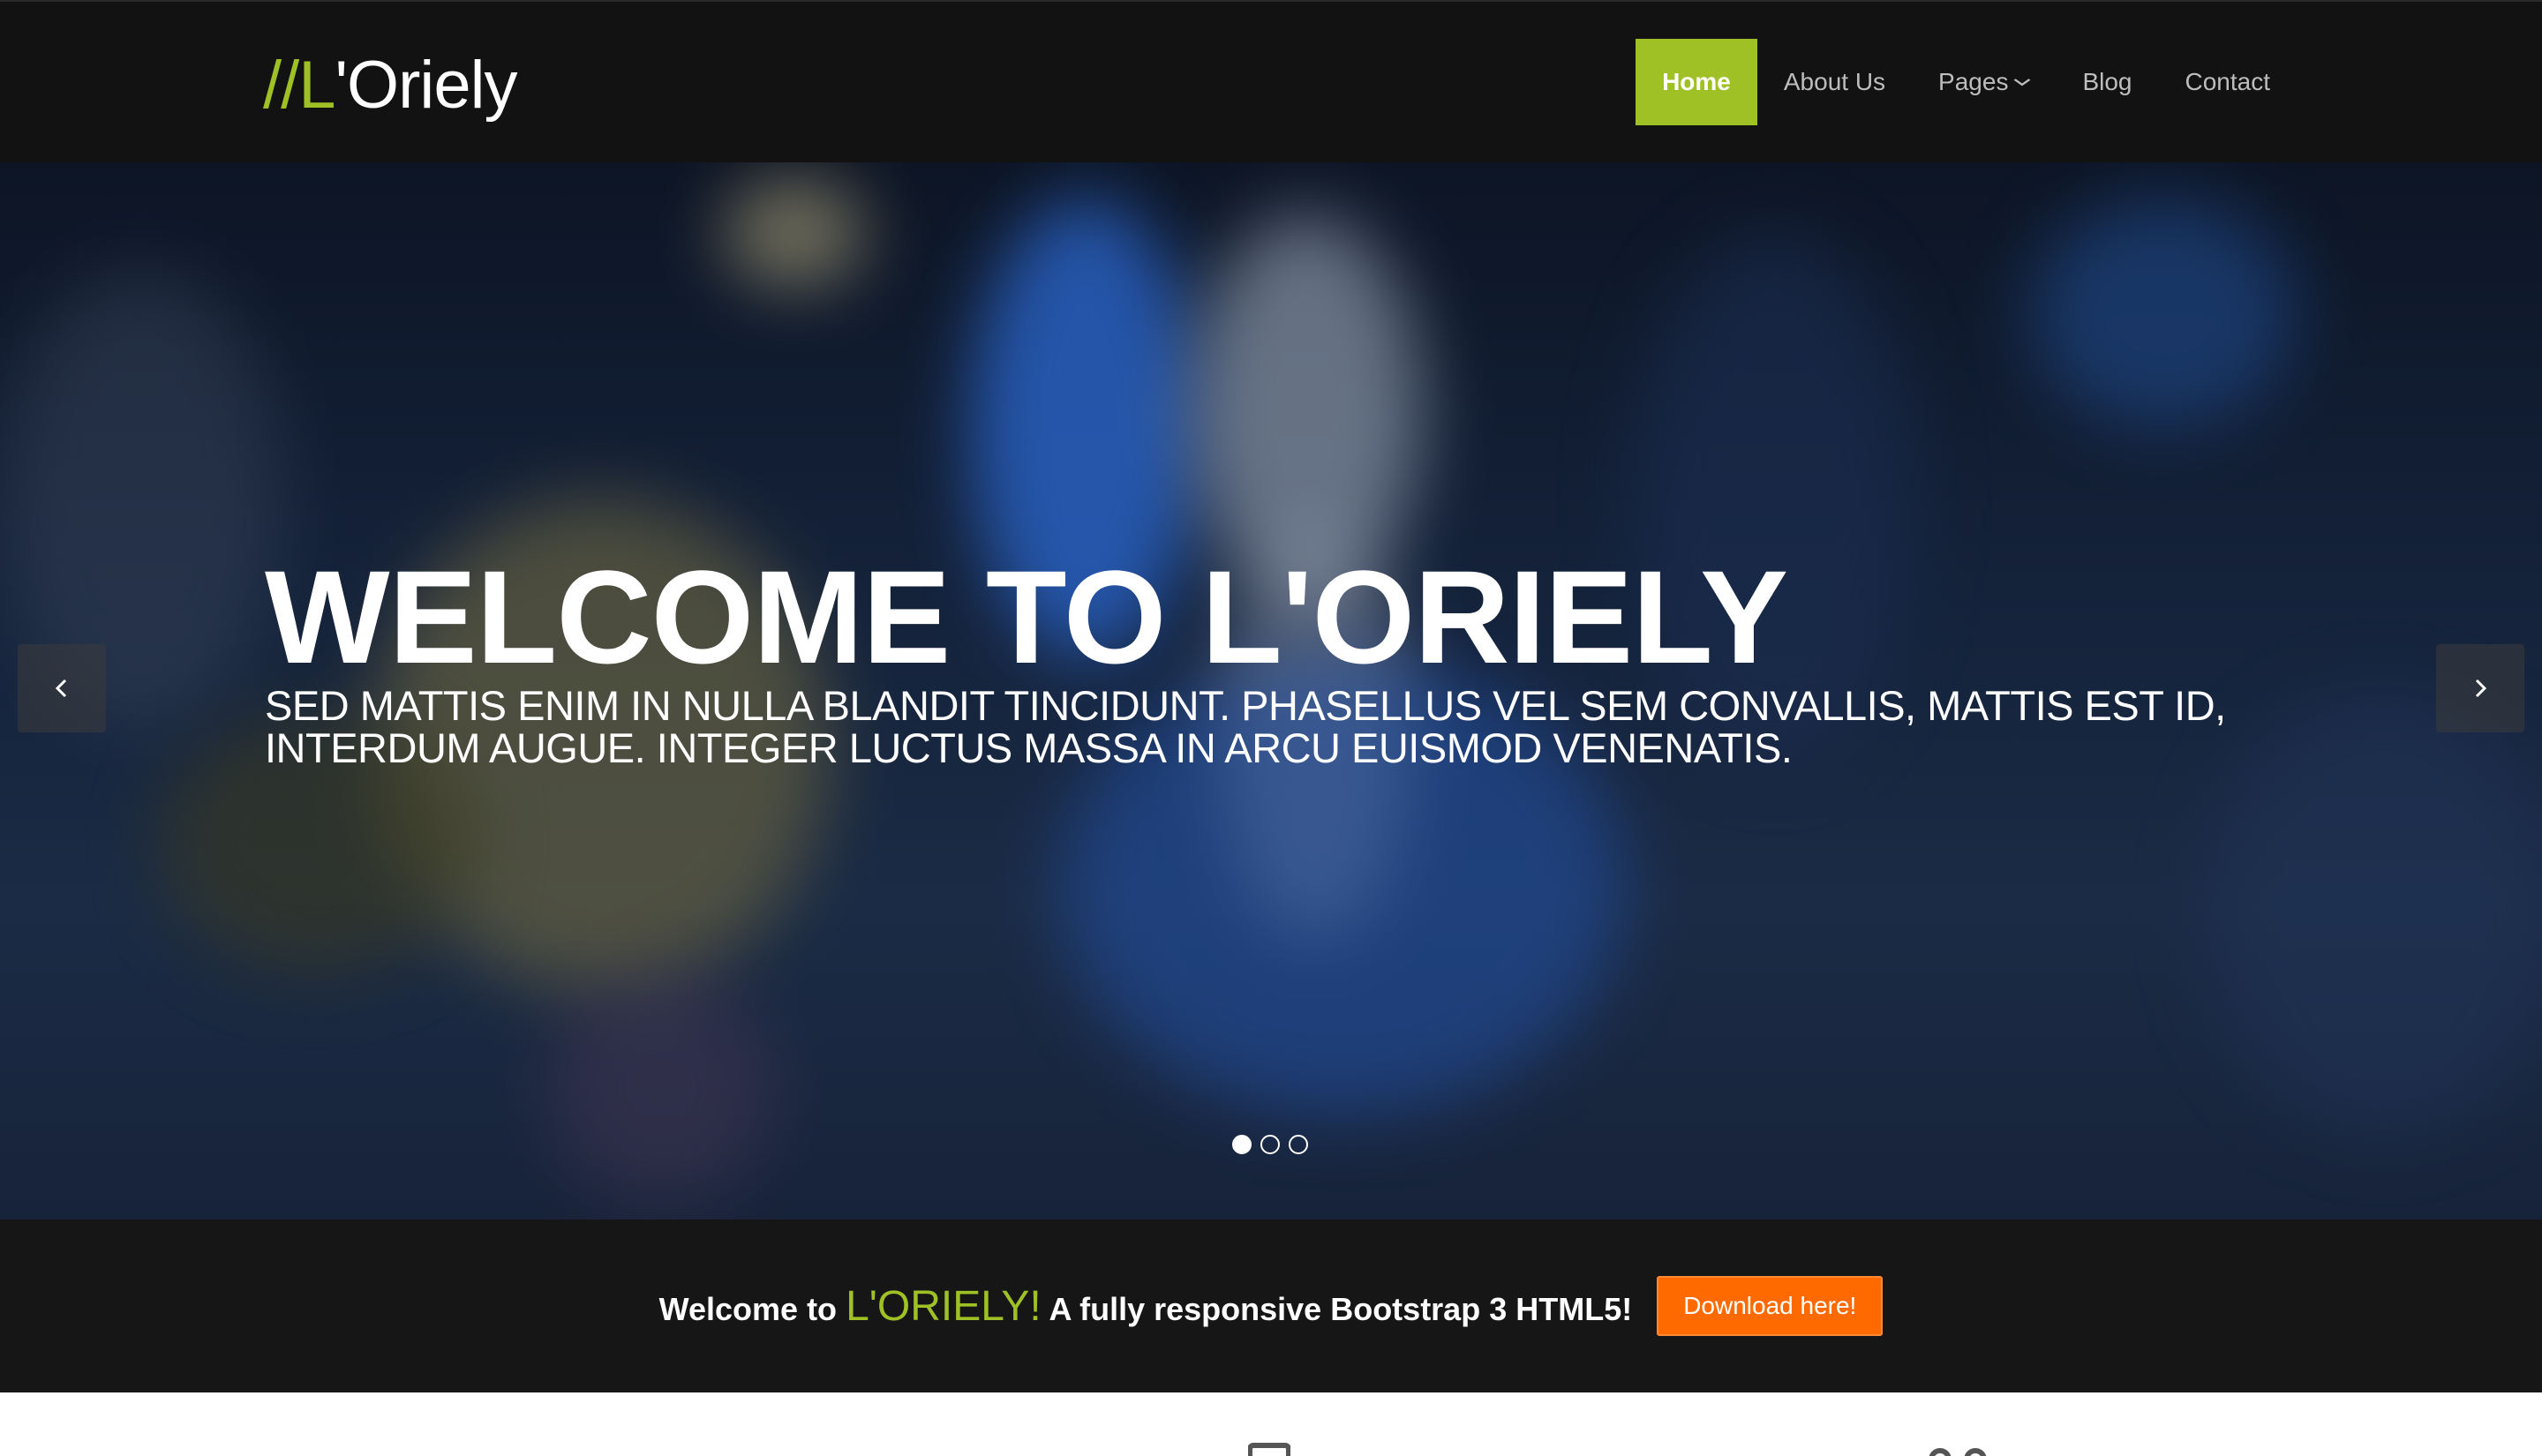  I want to click on cta-suffix: A fully responsive Bootstrap 3 HTML5!, so click(1341, 1308).